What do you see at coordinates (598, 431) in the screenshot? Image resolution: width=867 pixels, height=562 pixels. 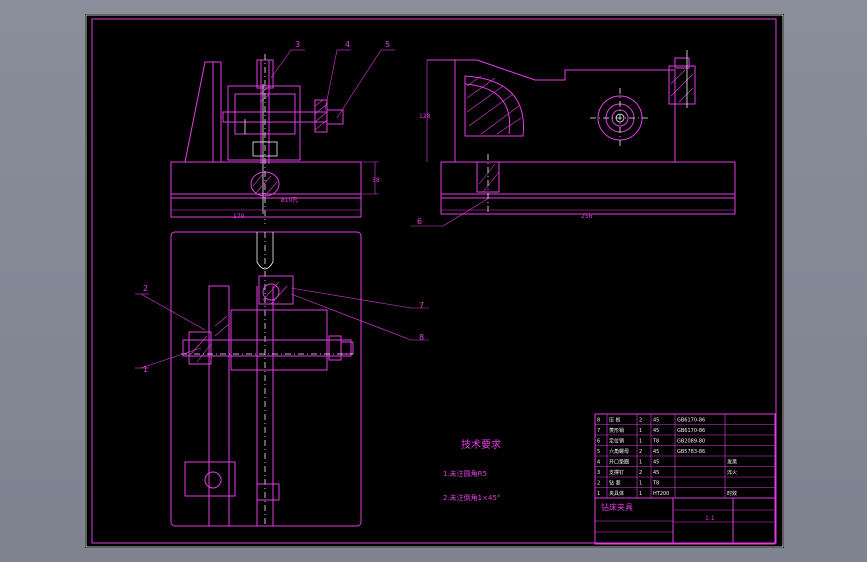 I see `bom-cell-no: 7` at bounding box center [598, 431].